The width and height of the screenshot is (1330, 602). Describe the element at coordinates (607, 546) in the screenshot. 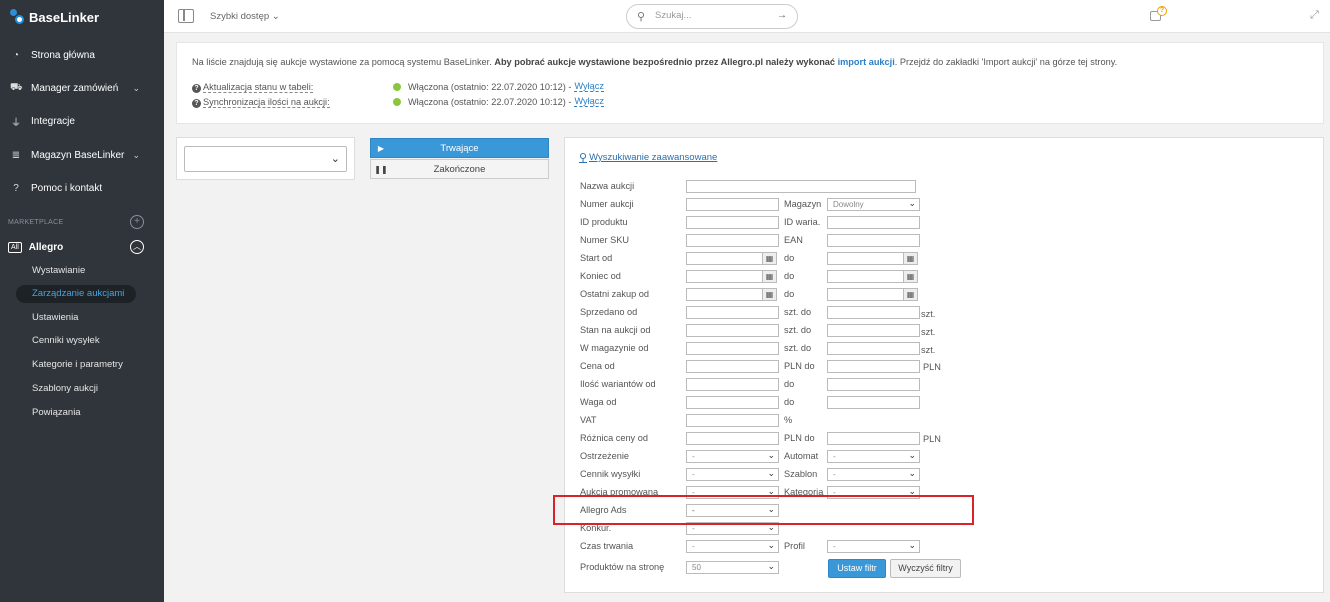

I see `label-duration: Czas trwania` at that location.